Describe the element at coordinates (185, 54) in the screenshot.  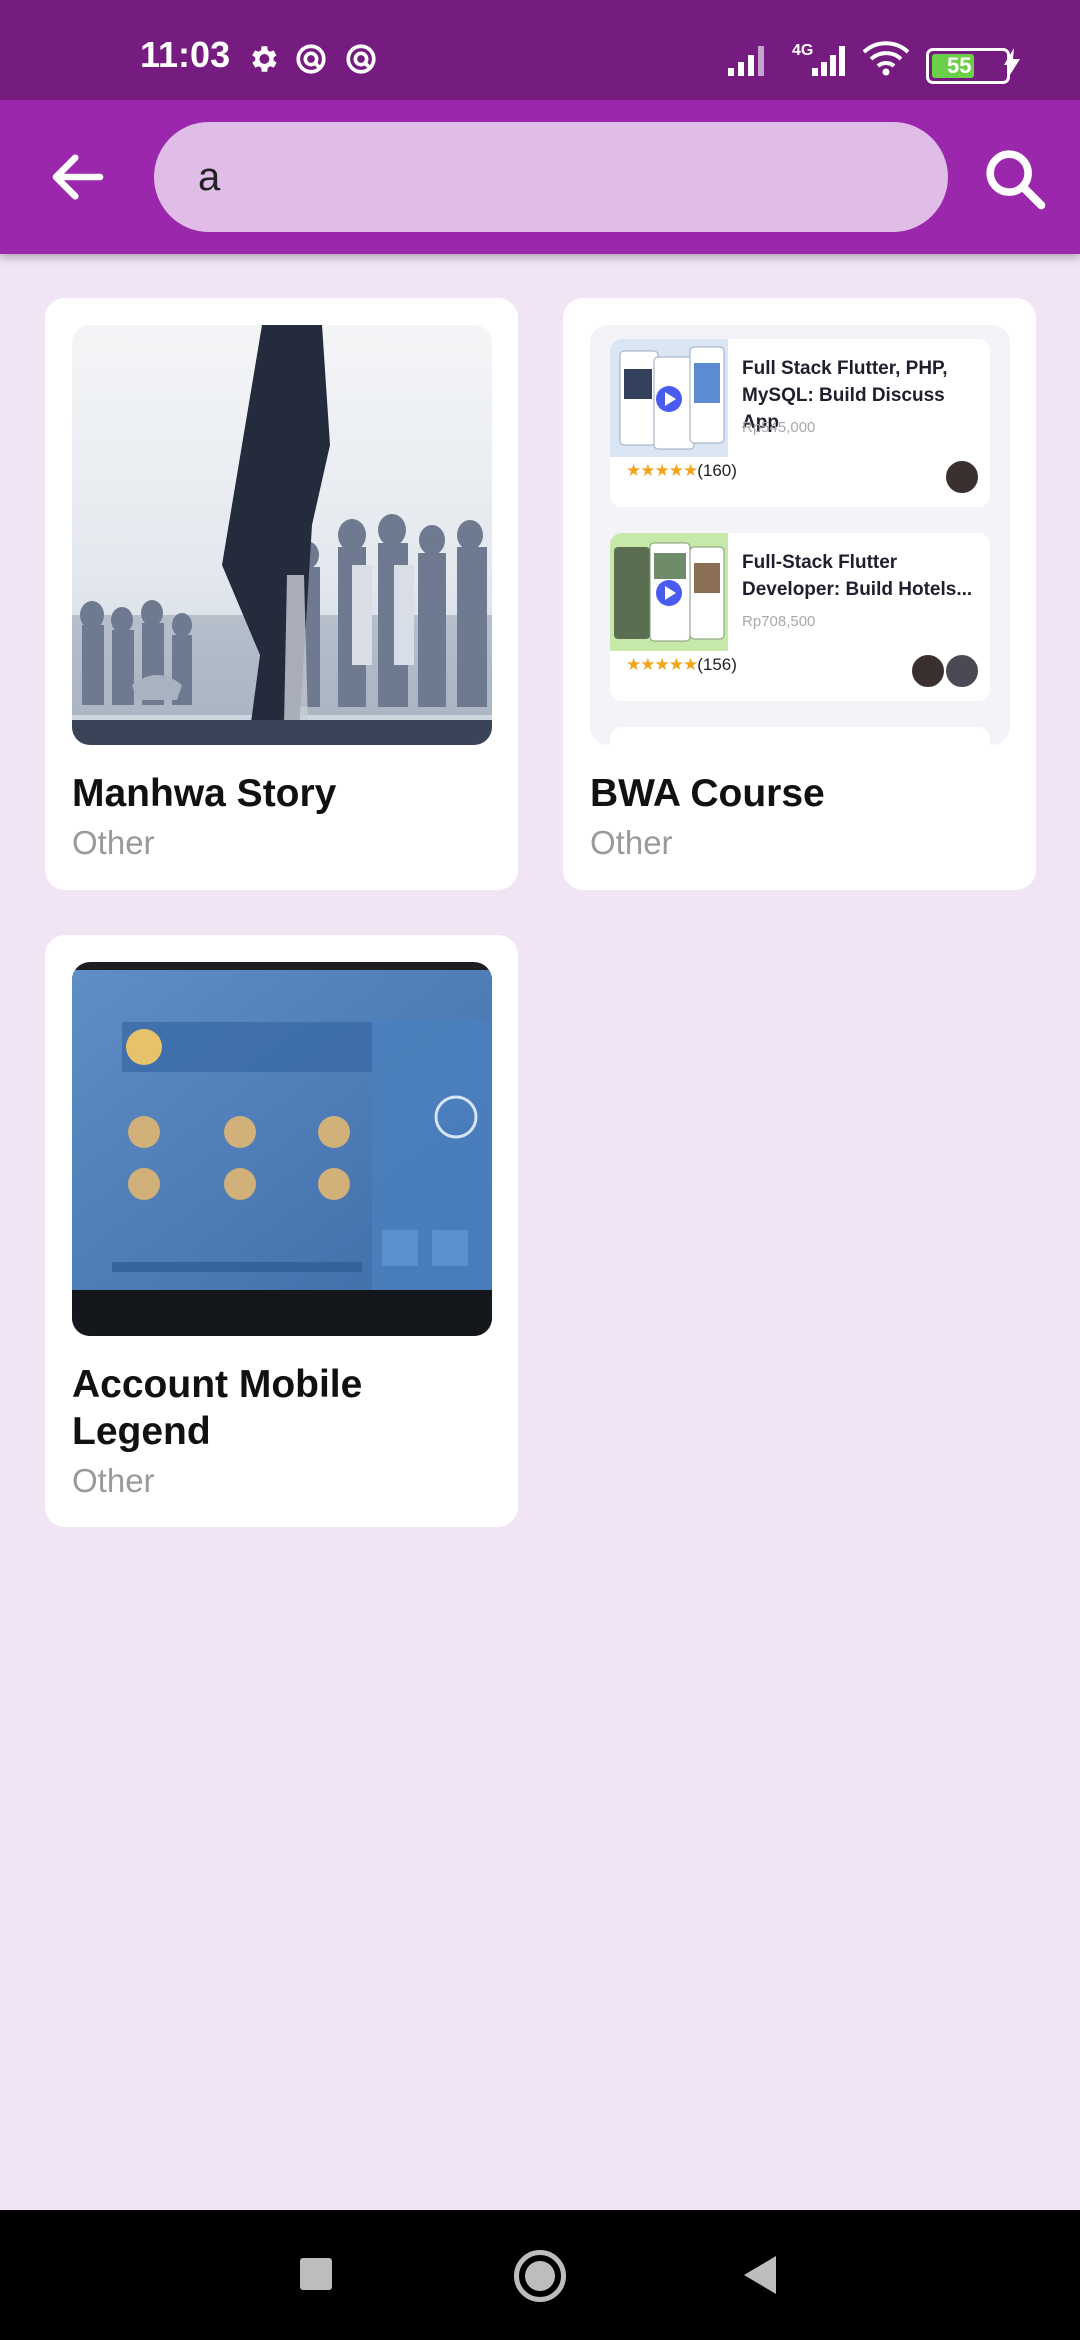
I see `status-time: 11:03` at that location.